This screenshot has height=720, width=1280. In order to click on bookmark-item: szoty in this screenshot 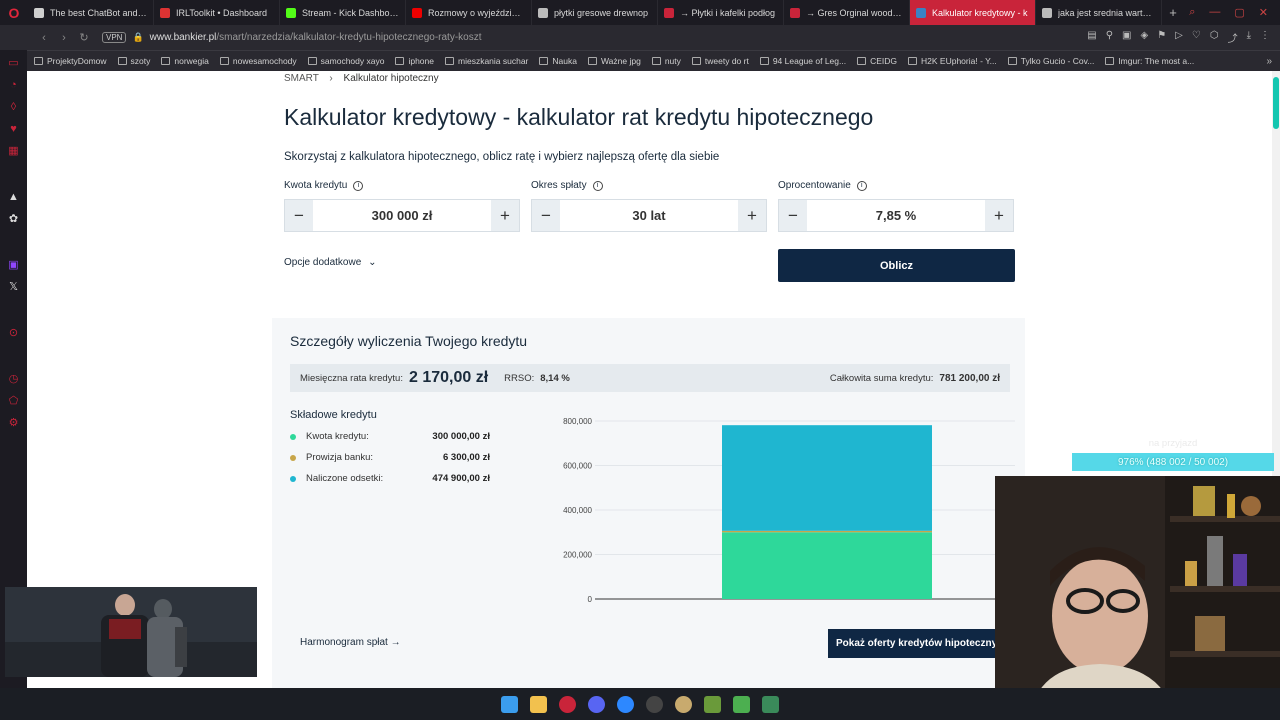, I will do `click(134, 61)`.